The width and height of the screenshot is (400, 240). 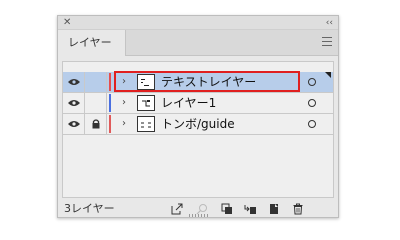 What do you see at coordinates (92, 43) in the screenshot?
I see `tab-layers: レイヤー` at bounding box center [92, 43].